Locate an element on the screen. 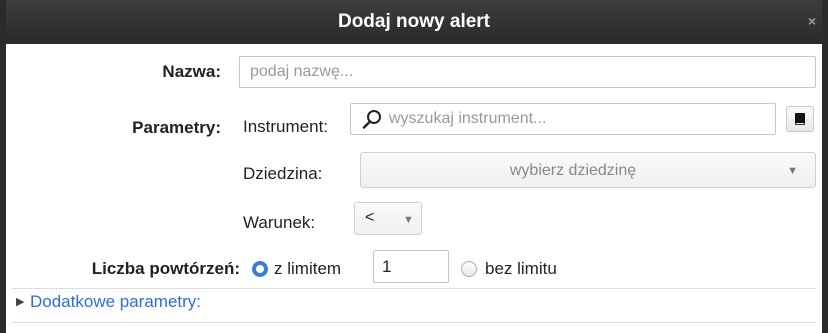 This screenshot has width=828, height=333. radio-no-limit-label: bez limitu is located at coordinates (521, 269).